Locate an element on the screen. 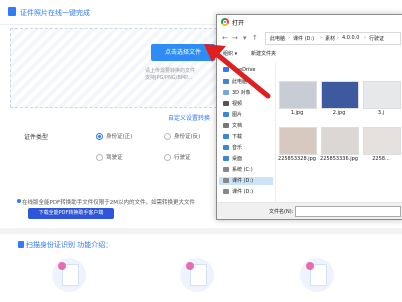 Image resolution: width=402 pixels, height=302 pixels. organize-button: 组织 ▾ is located at coordinates (230, 53).